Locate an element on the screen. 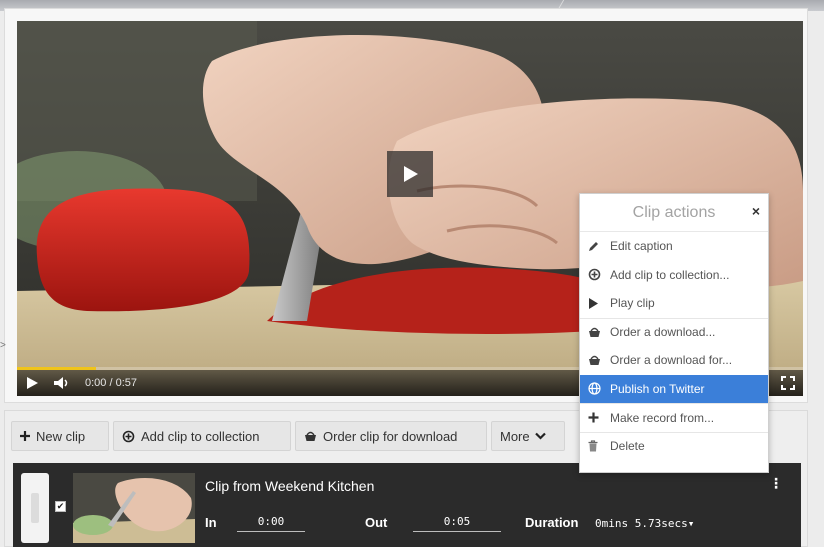 The height and width of the screenshot is (547, 824). close-icon: × is located at coordinates (756, 211).